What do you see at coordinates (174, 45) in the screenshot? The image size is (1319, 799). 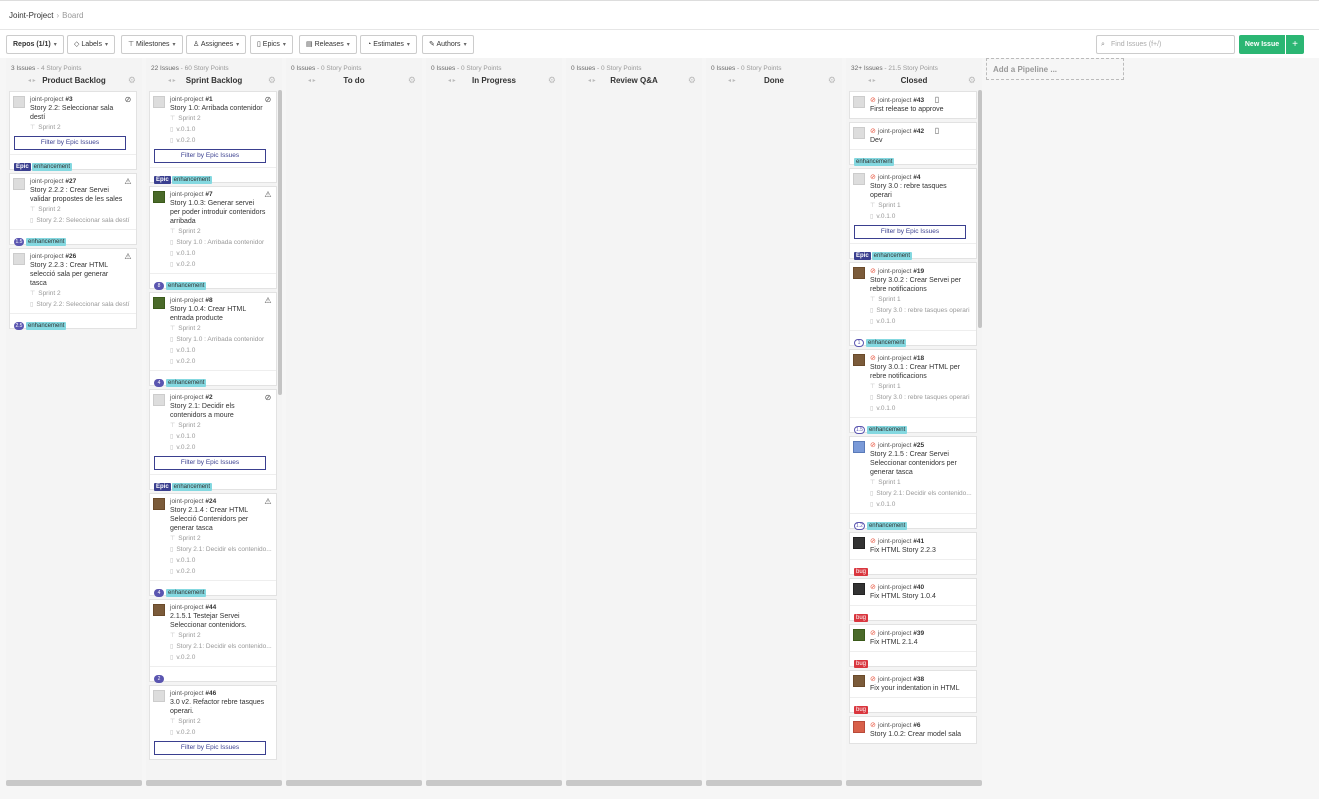 I see `chevron-down-icon: ▾` at bounding box center [174, 45].